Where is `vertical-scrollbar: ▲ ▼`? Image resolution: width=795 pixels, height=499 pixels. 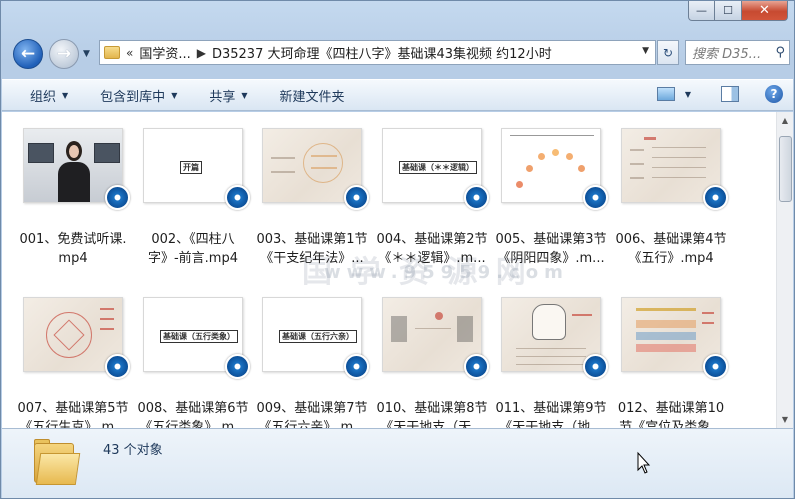 vertical-scrollbar: ▲ ▼ is located at coordinates (784, 270).